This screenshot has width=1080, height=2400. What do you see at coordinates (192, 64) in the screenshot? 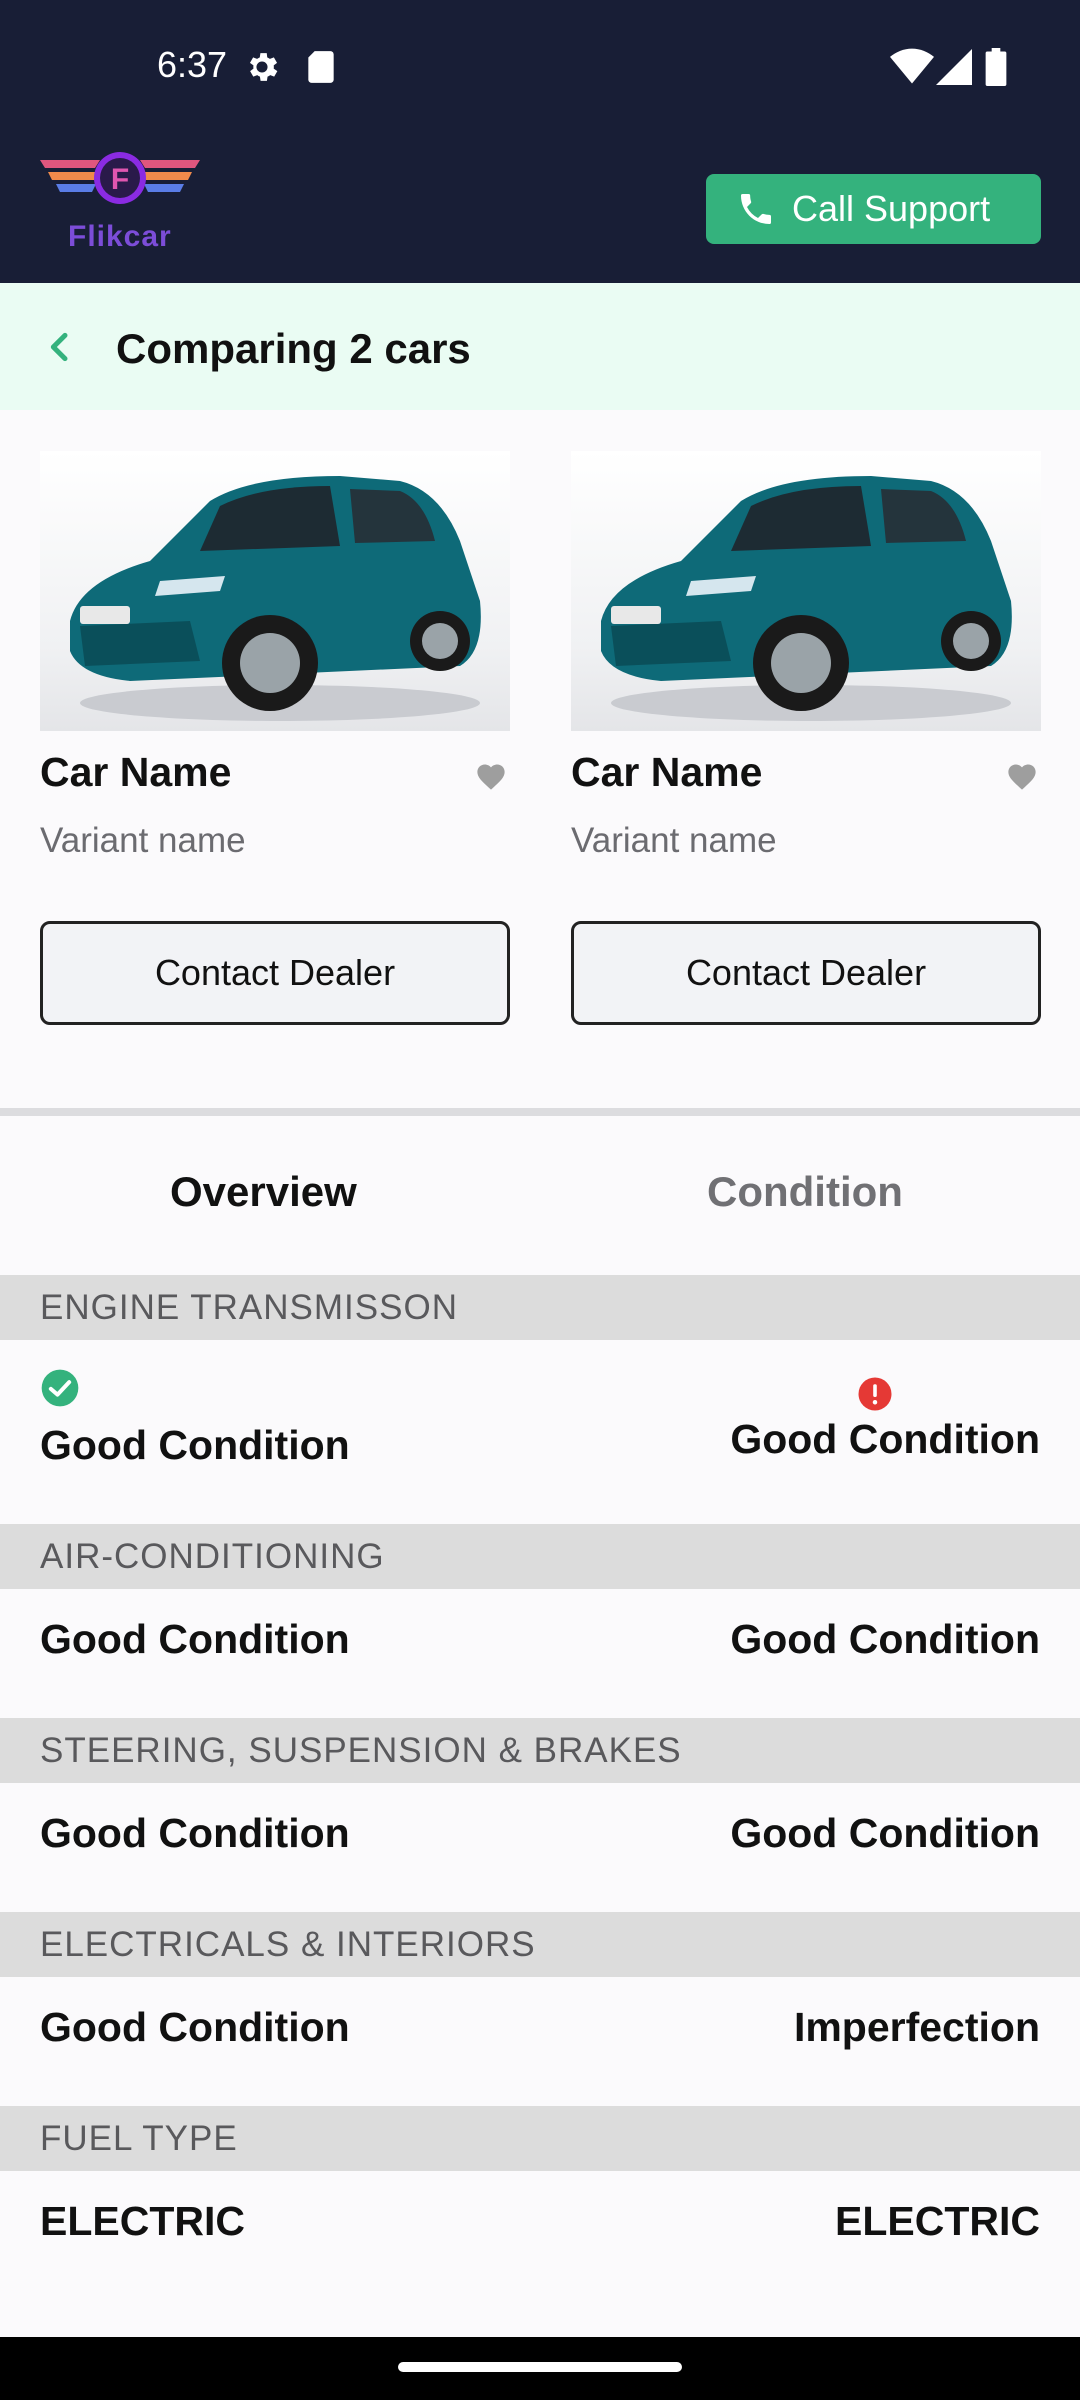
I see `status-time: 6:37` at bounding box center [192, 64].